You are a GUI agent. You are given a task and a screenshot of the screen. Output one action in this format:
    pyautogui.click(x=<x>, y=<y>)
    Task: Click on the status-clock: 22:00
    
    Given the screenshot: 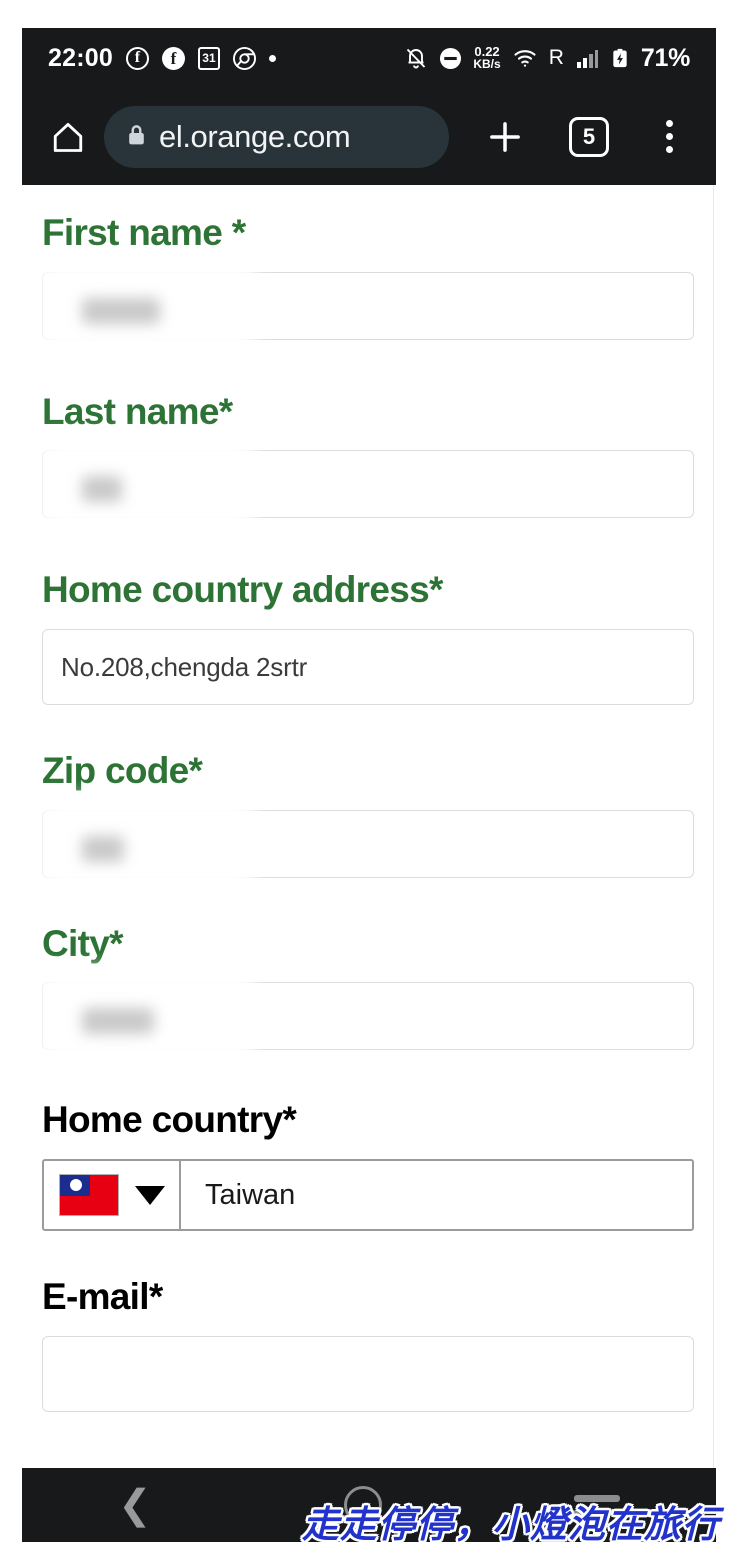 What is the action you would take?
    pyautogui.click(x=80, y=57)
    